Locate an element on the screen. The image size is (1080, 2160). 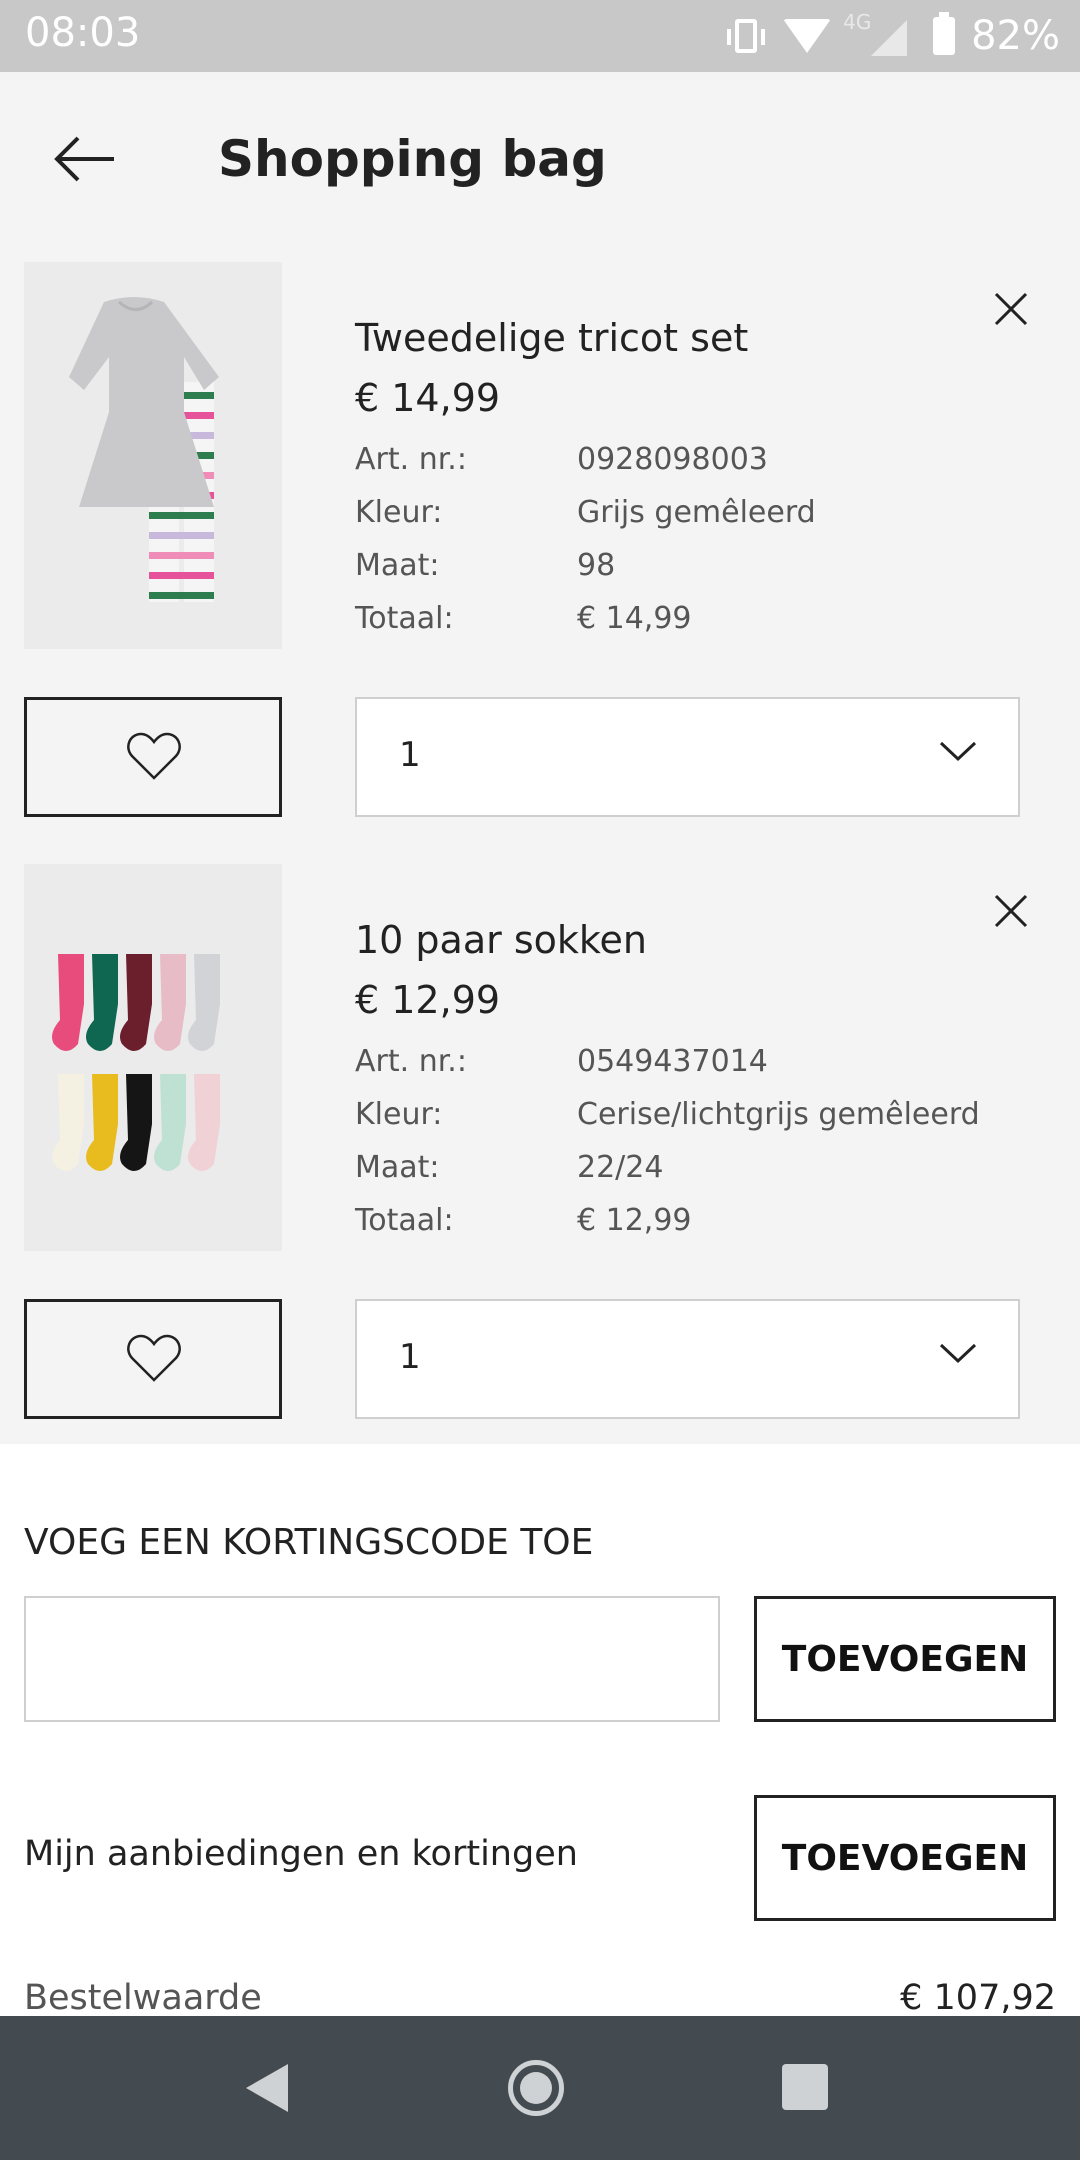
art-nr-value: 0928098003 is located at coordinates (672, 459).